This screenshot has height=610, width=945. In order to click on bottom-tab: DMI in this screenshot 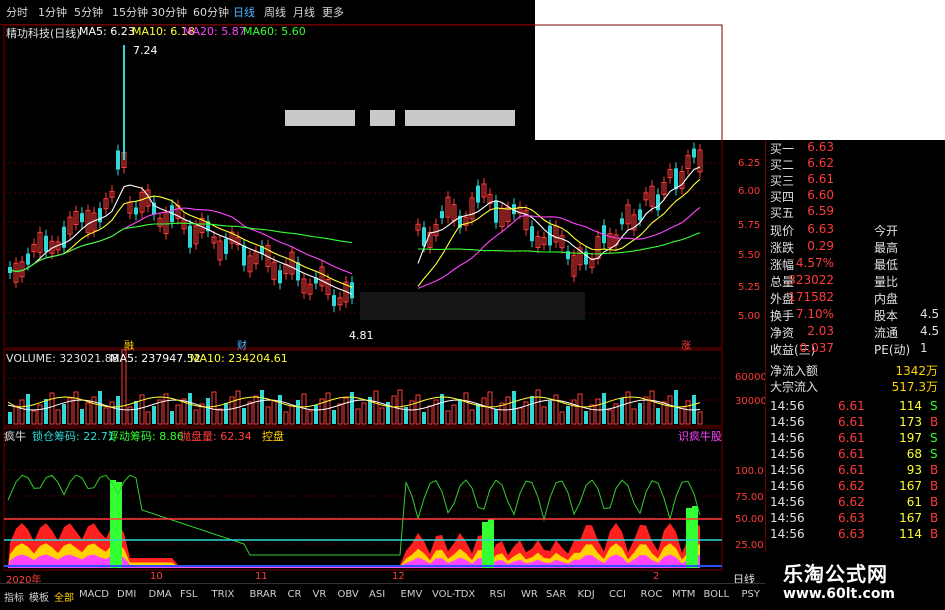, I will do `click(126, 594)`.